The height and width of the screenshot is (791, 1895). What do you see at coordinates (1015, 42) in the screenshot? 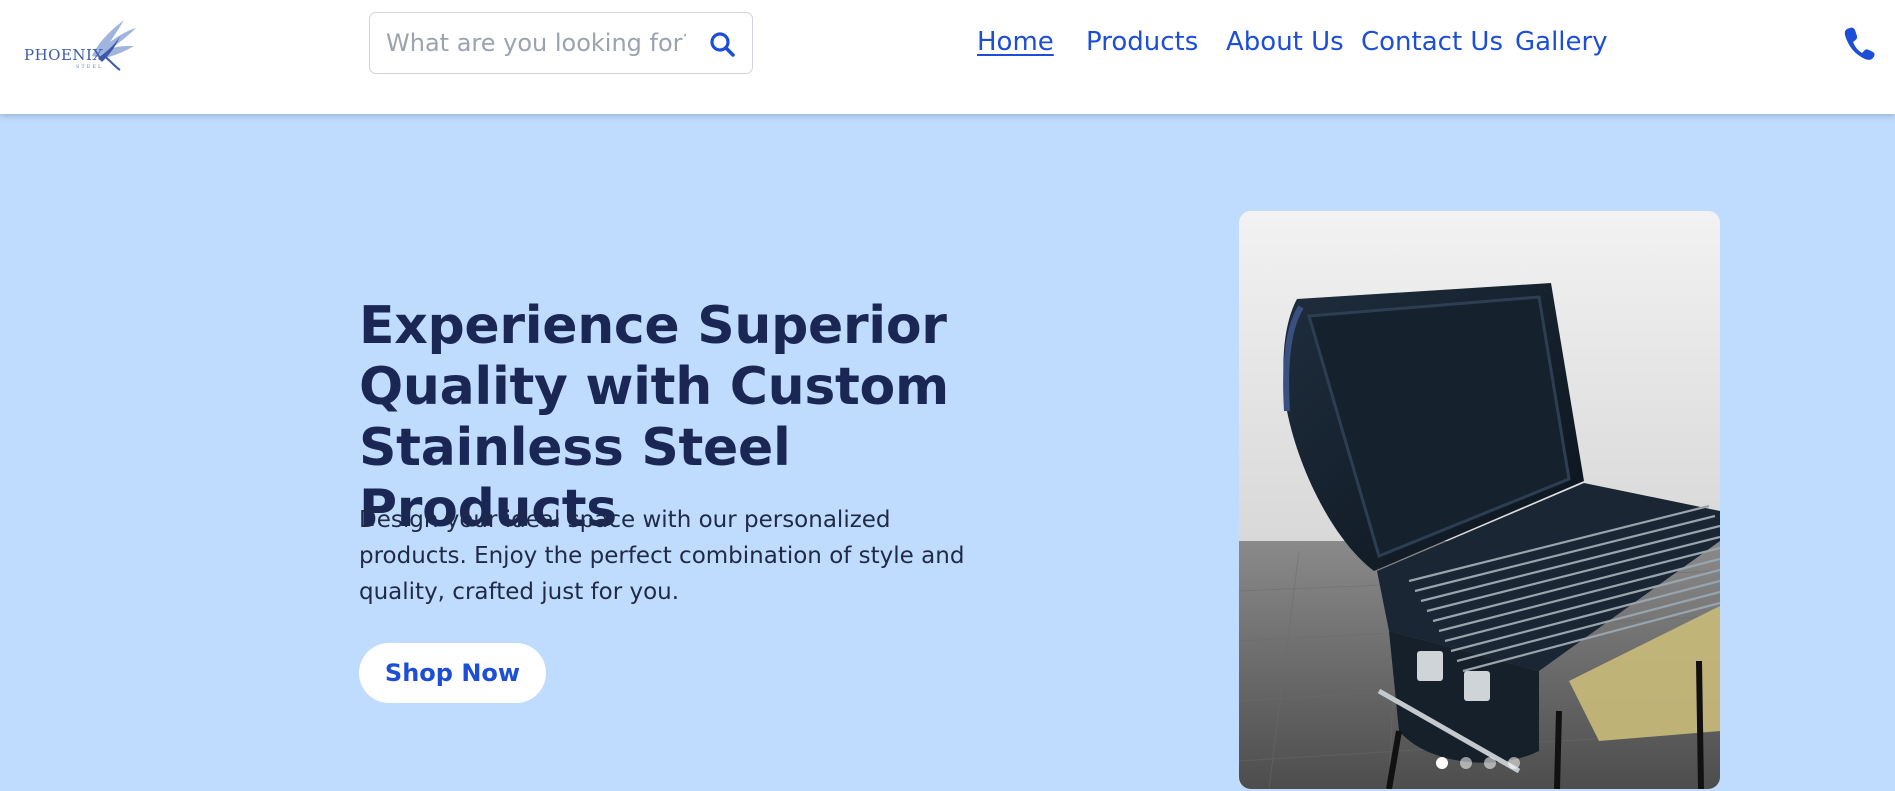
I see `nav-link-home: Home` at bounding box center [1015, 42].